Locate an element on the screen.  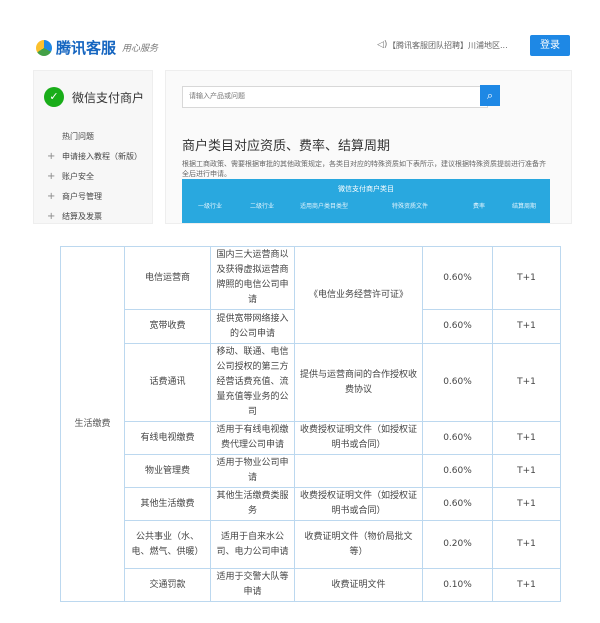
sidebar-item-merchant-management: + 商户号管理 is located at coordinates (93, 197).